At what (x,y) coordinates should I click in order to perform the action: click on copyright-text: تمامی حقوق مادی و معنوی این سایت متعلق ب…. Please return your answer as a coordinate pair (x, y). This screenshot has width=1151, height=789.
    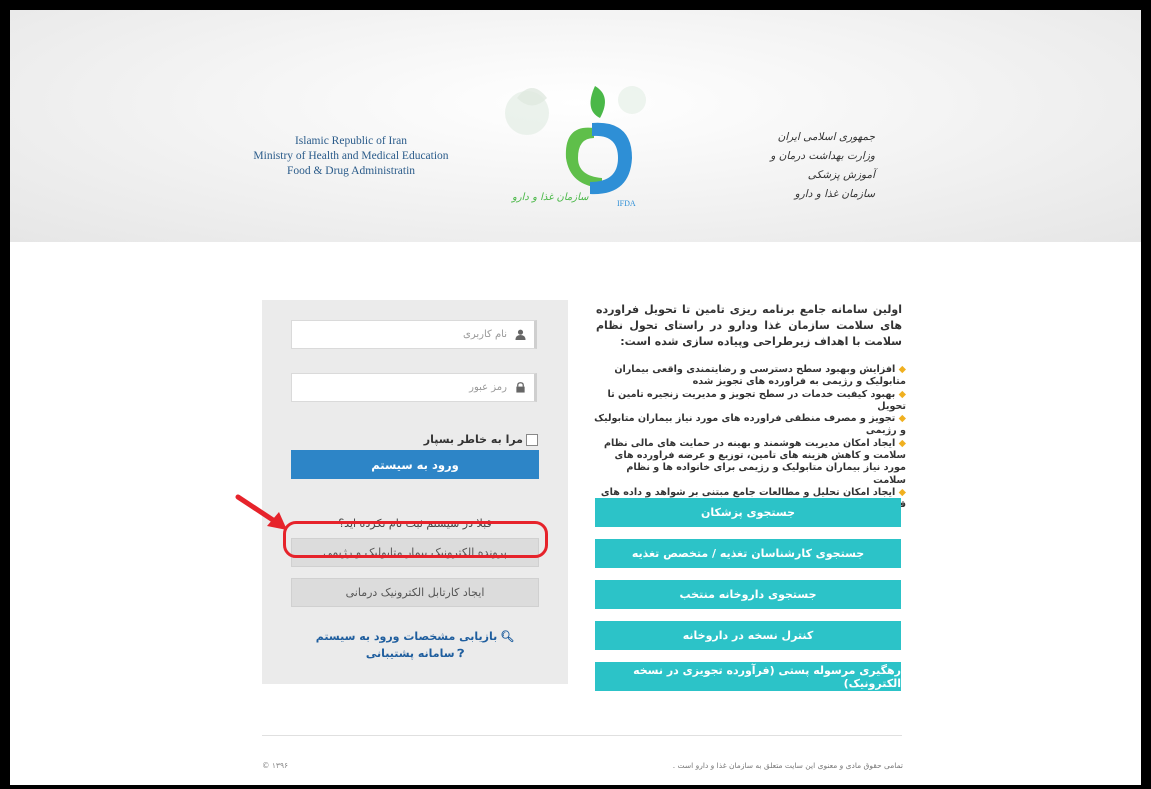
    Looking at the image, I should click on (787, 765).